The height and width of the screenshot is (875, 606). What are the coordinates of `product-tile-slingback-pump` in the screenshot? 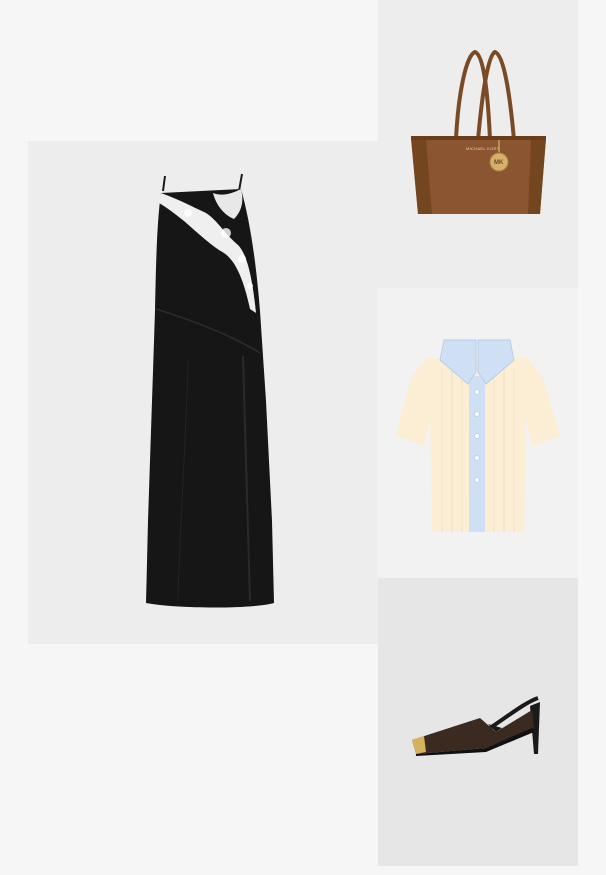 It's located at (478, 722).